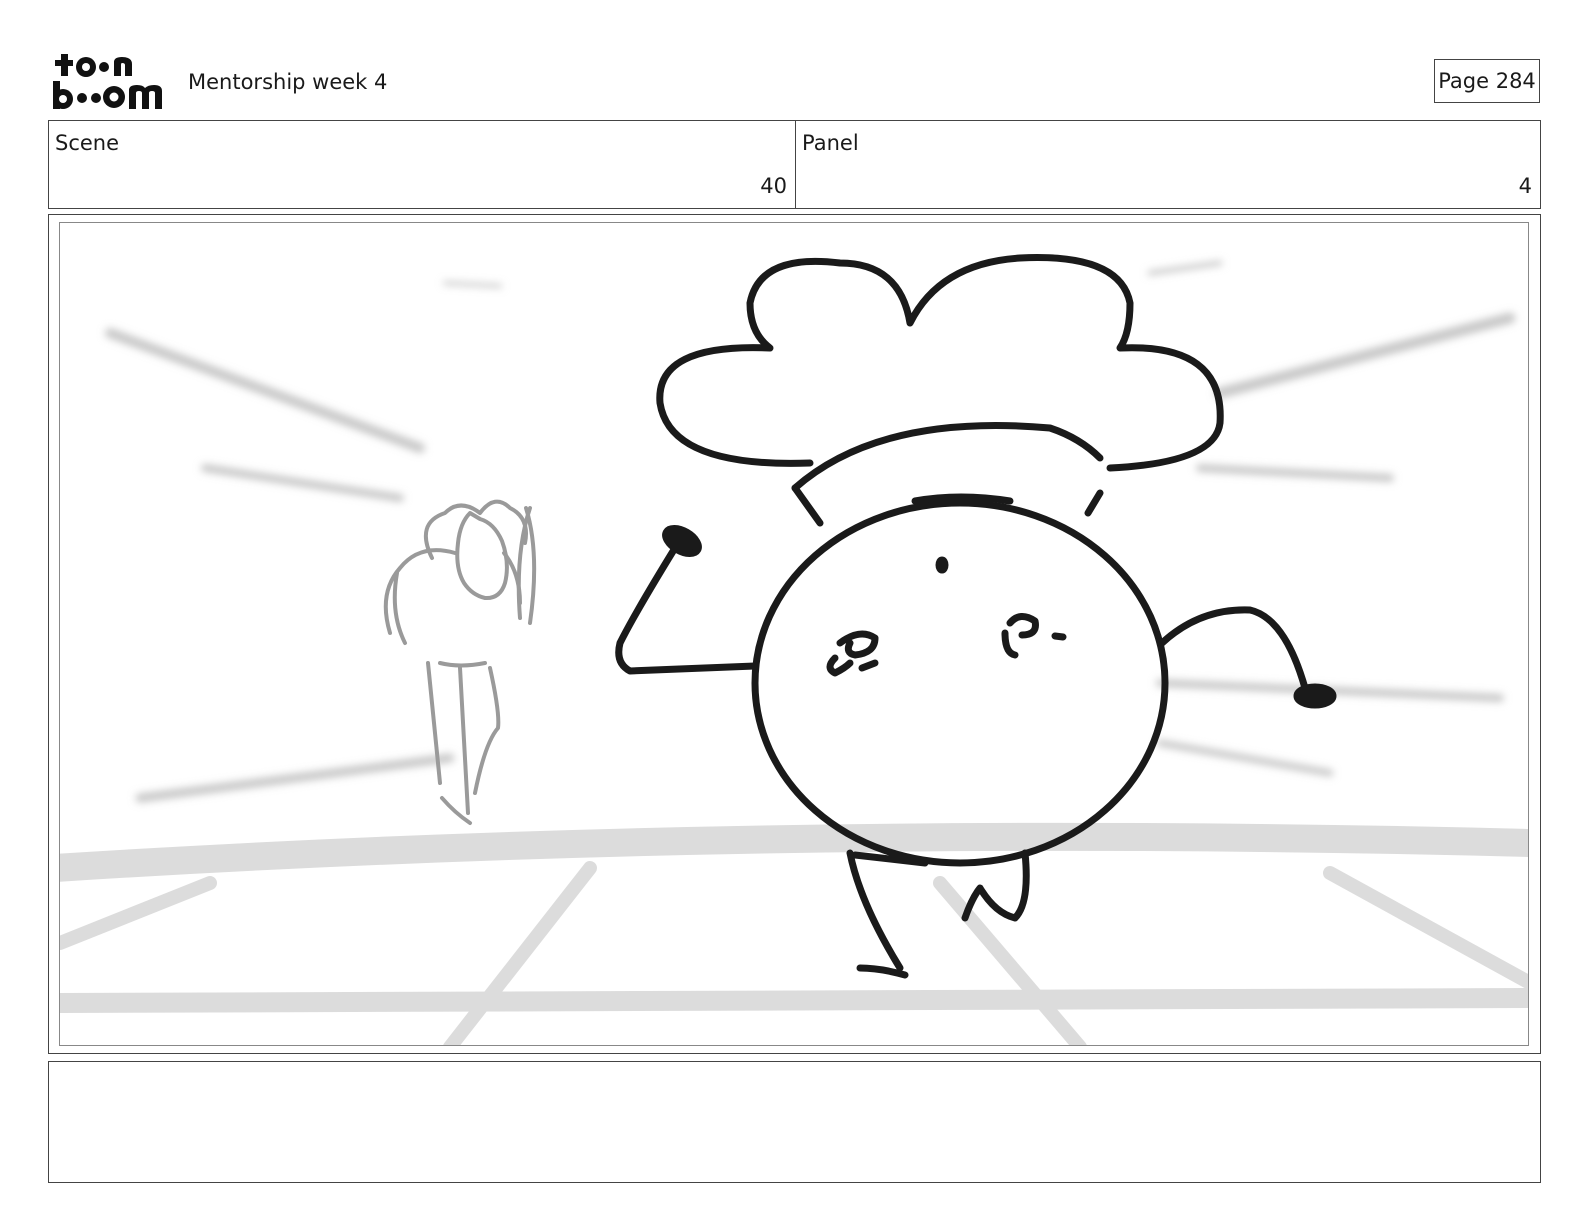 The height and width of the screenshot is (1224, 1584). I want to click on scene-cell: Scene 40, so click(422, 164).